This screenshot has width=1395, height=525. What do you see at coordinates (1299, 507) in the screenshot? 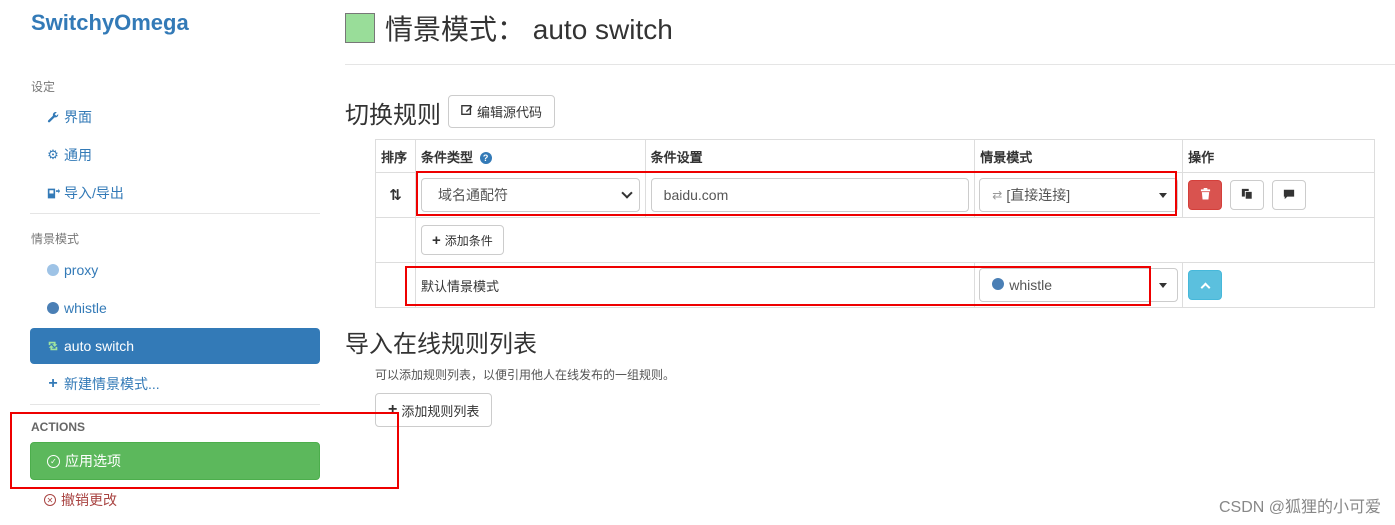
I see `watermark: CSDN @狐狸的小可爱` at bounding box center [1299, 507].